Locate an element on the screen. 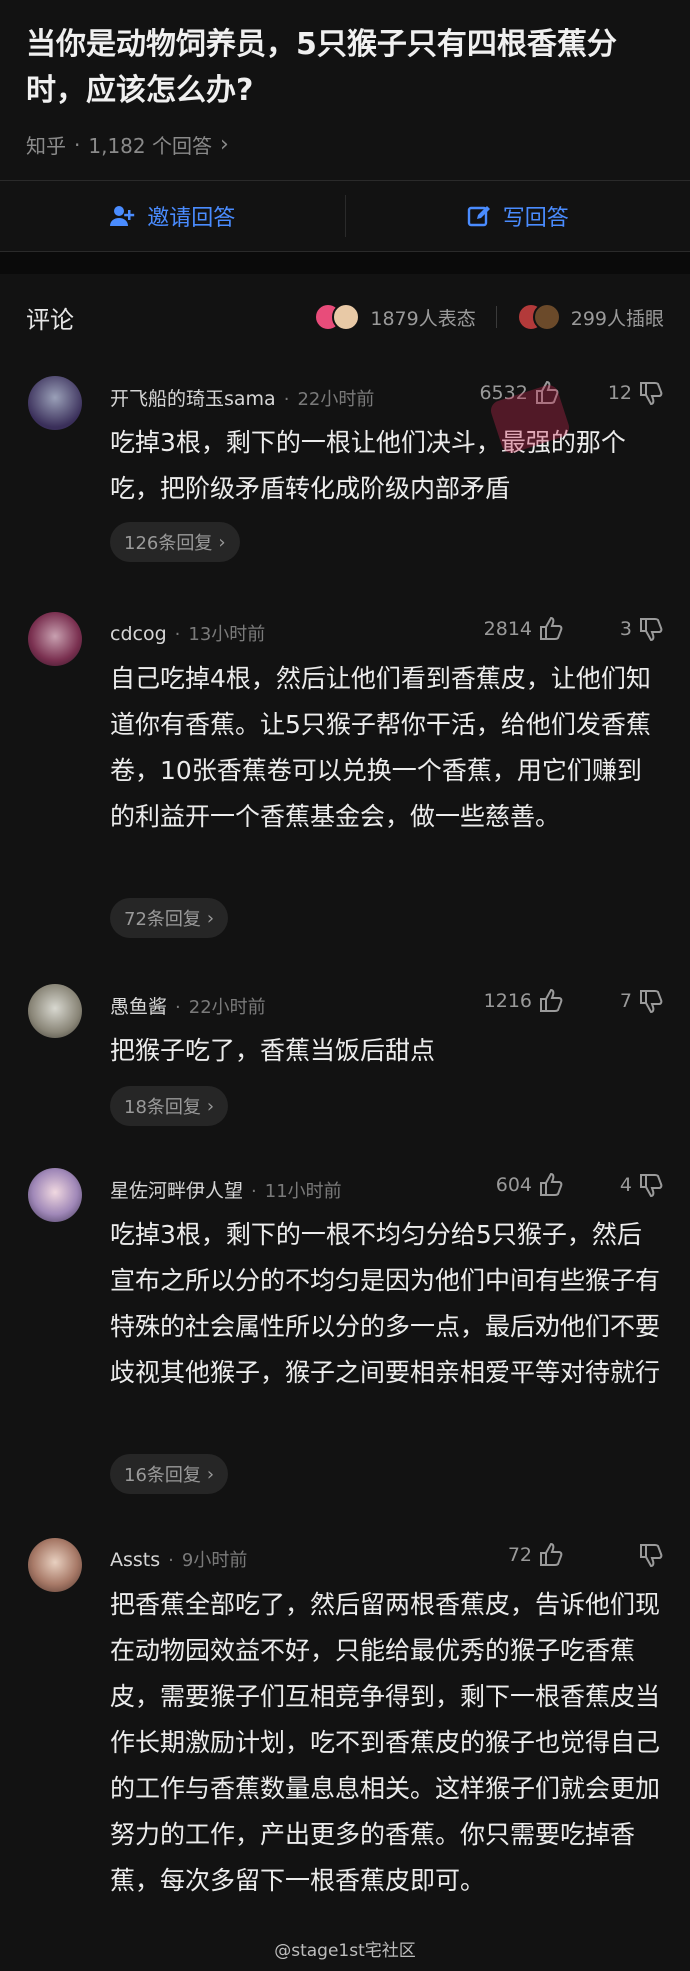 This screenshot has height=1971, width=690. comment-header: Assts · 9小时前 is located at coordinates (178, 1559).